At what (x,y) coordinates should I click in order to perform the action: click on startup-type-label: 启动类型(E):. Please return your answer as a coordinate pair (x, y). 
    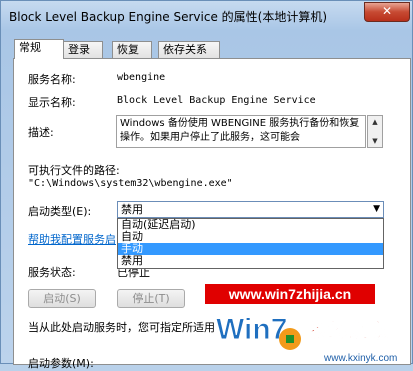
    Looking at the image, I should click on (60, 211).